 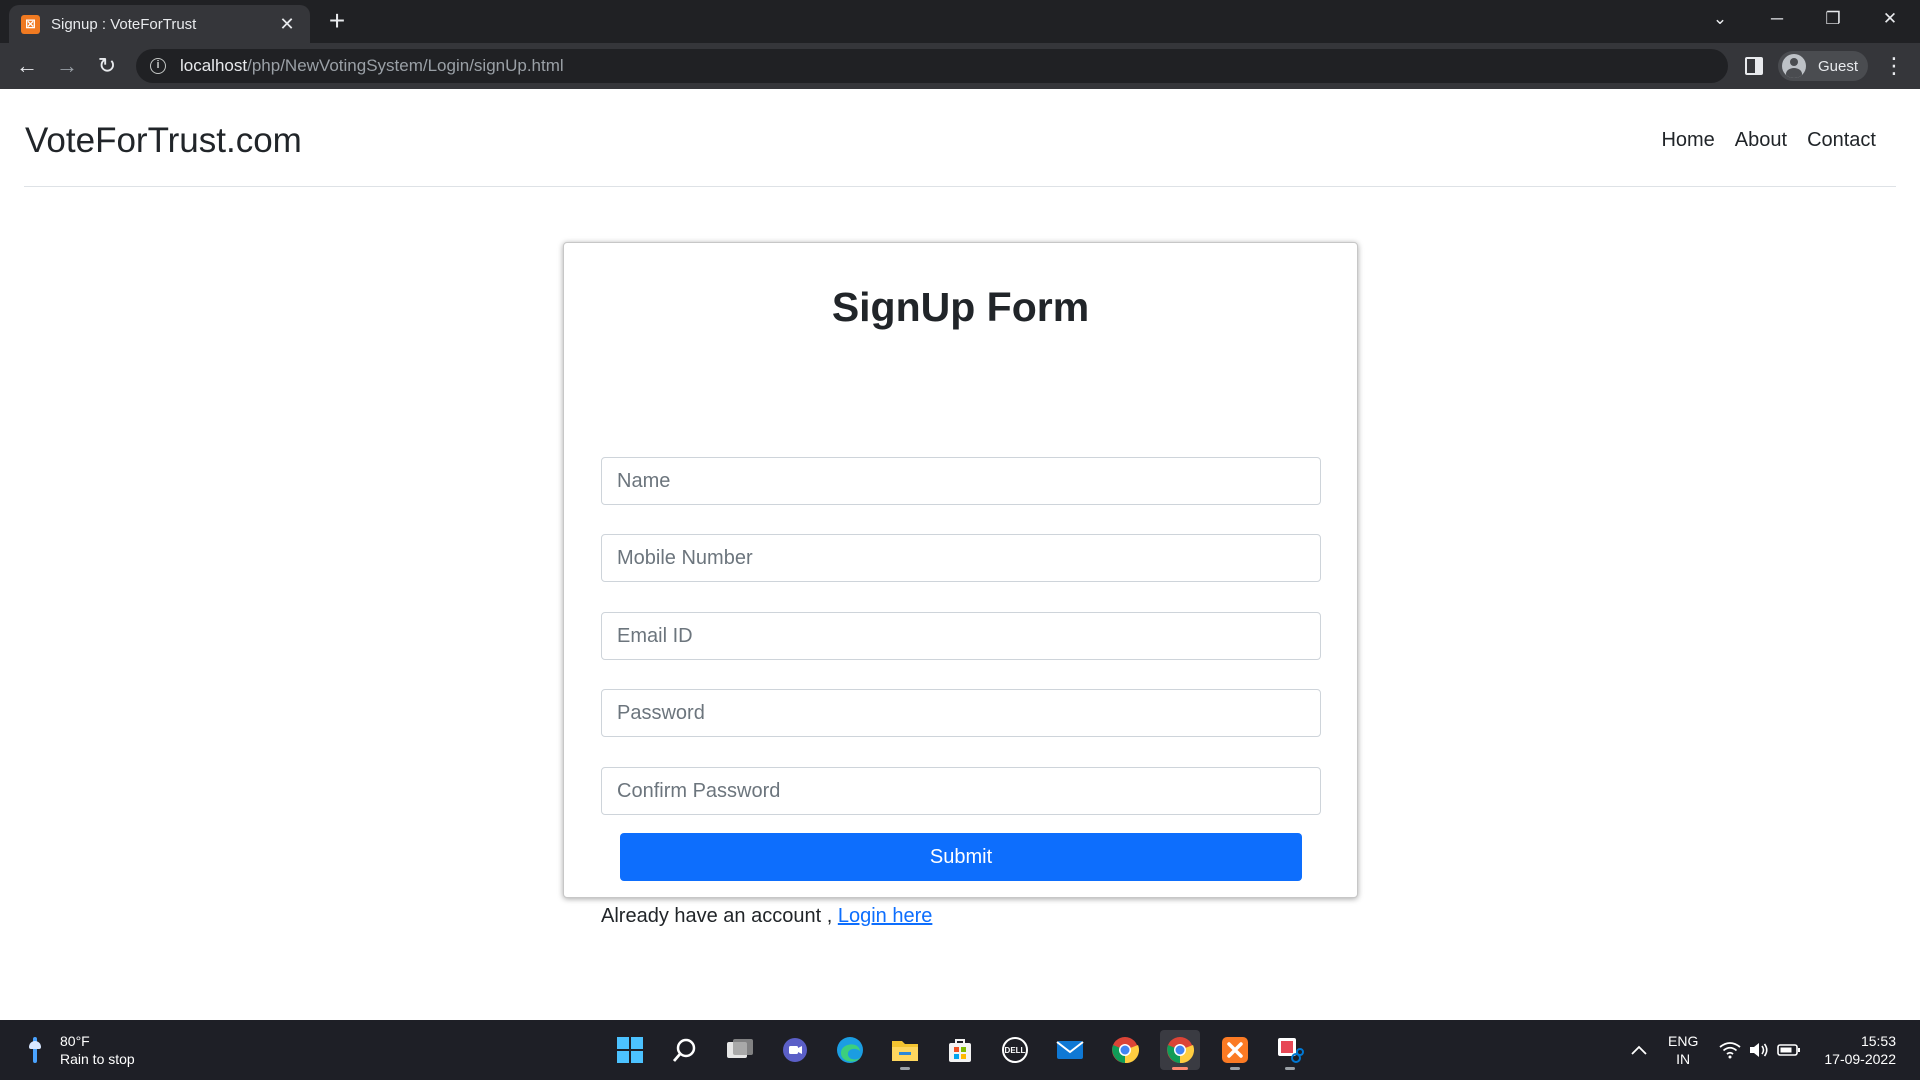 I want to click on dell-icon: DELL, so click(x=1015, y=1050).